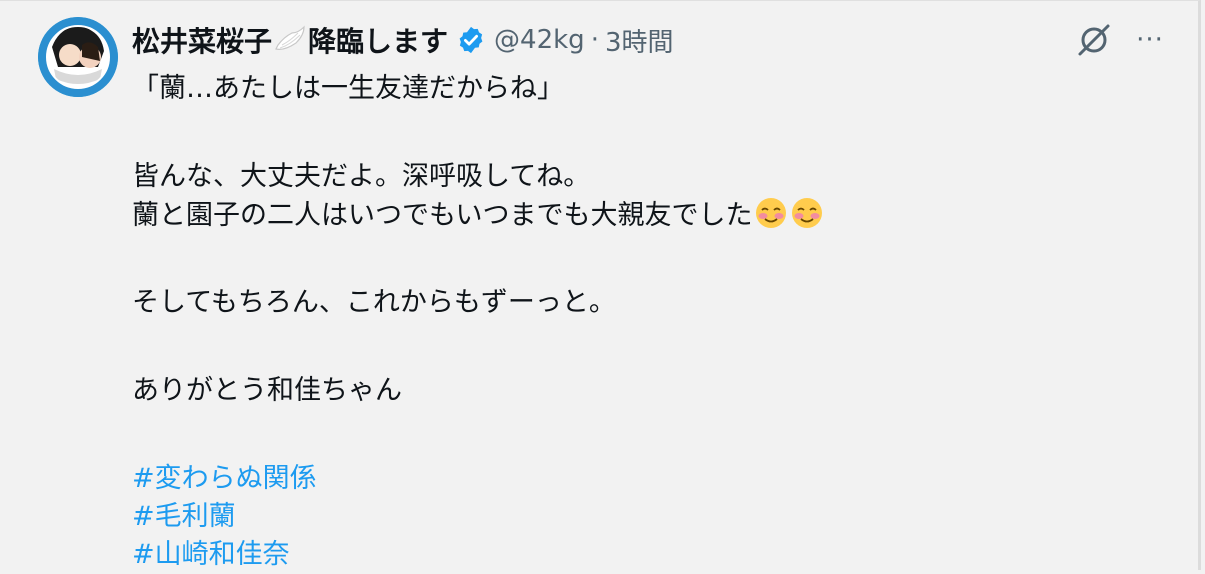 The width and height of the screenshot is (1205, 574). Describe the element at coordinates (290, 40) in the screenshot. I see `wing-emoji` at that location.